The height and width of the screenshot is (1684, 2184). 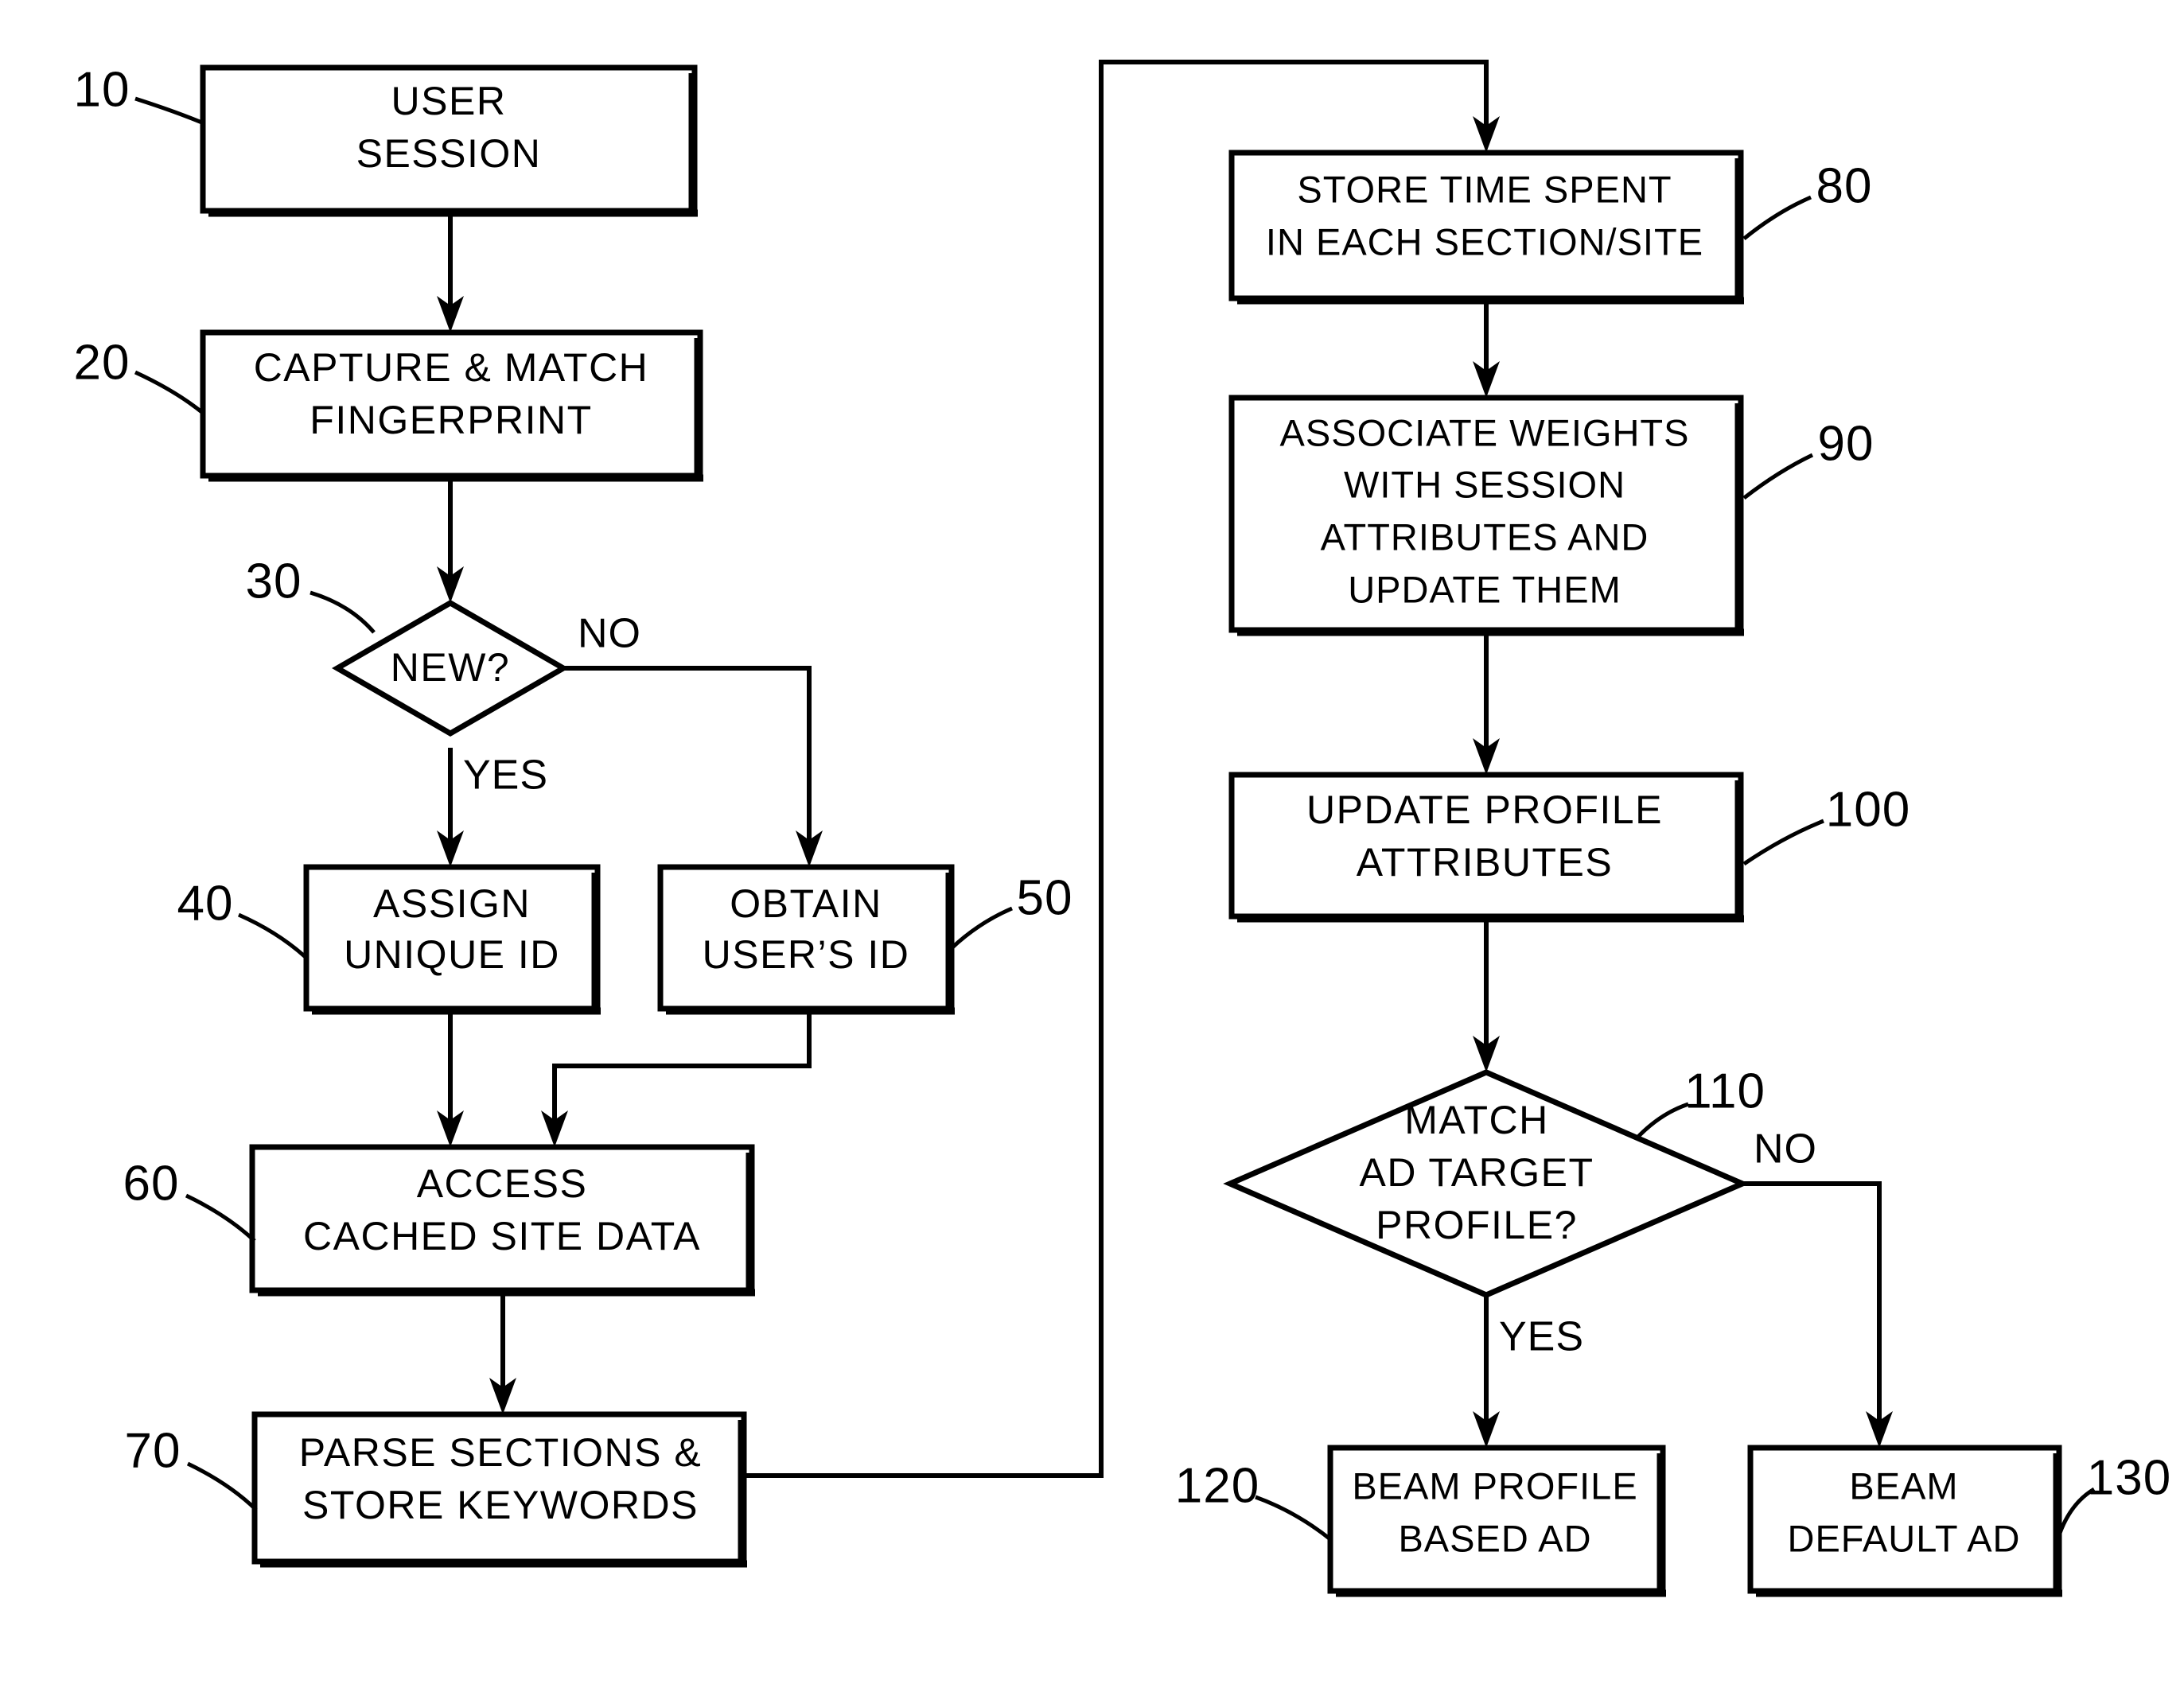 I want to click on node-10-line-2: SESSION, so click(x=449, y=153).